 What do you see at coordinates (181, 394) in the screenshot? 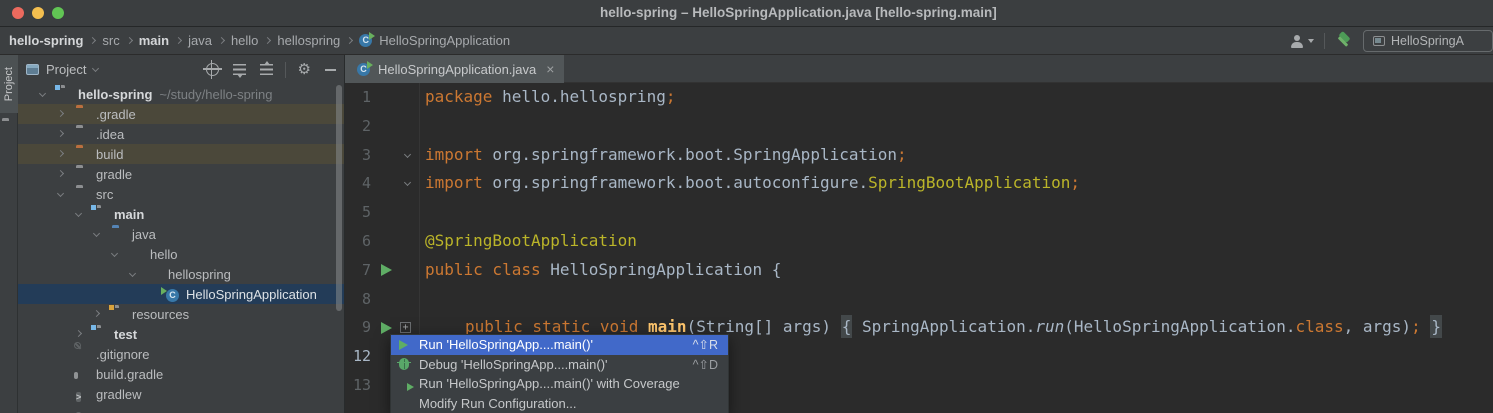
I see `tree-row: > gradlew` at bounding box center [181, 394].